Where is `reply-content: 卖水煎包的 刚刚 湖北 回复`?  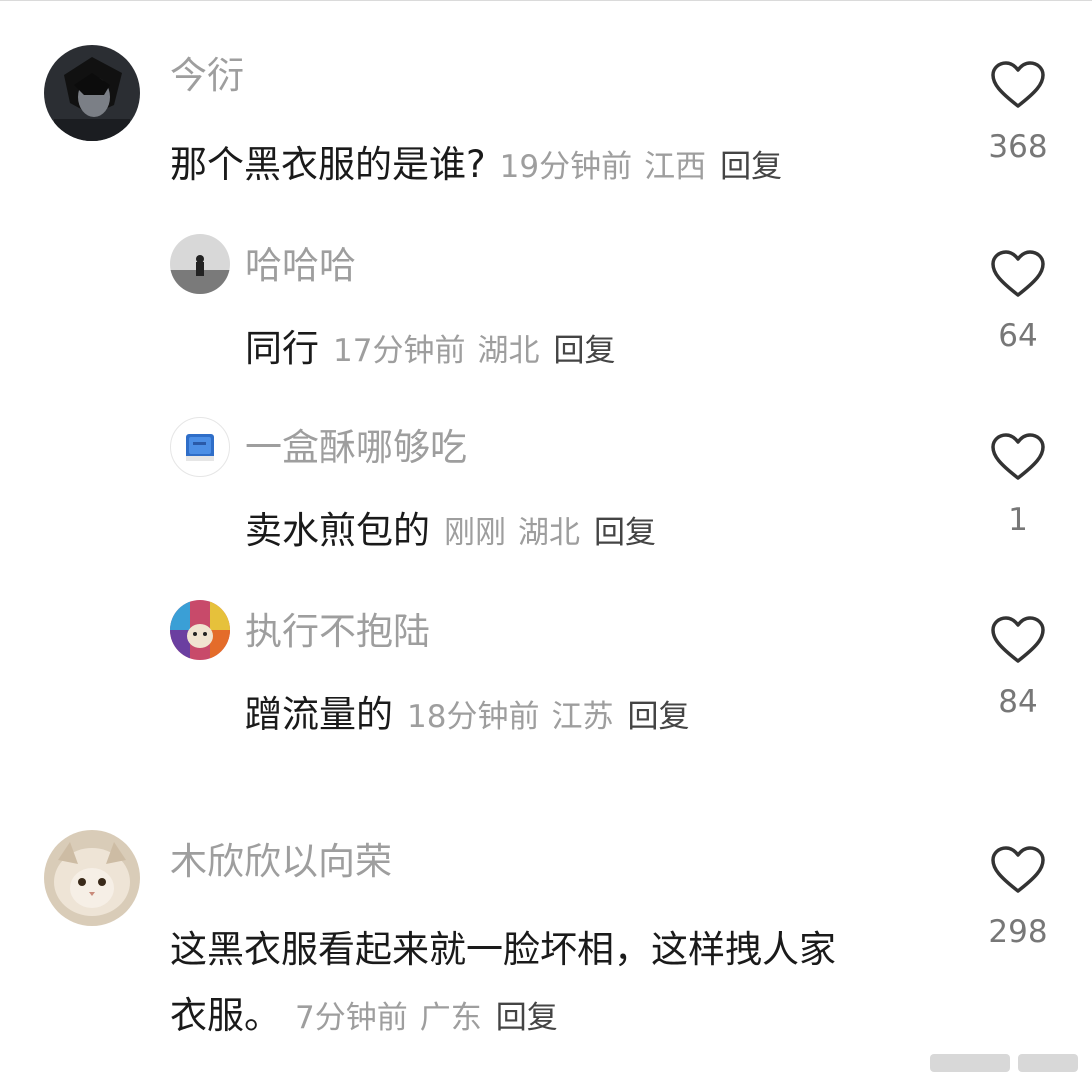 reply-content: 卖水煎包的 刚刚 湖北 回复 is located at coordinates (450, 530).